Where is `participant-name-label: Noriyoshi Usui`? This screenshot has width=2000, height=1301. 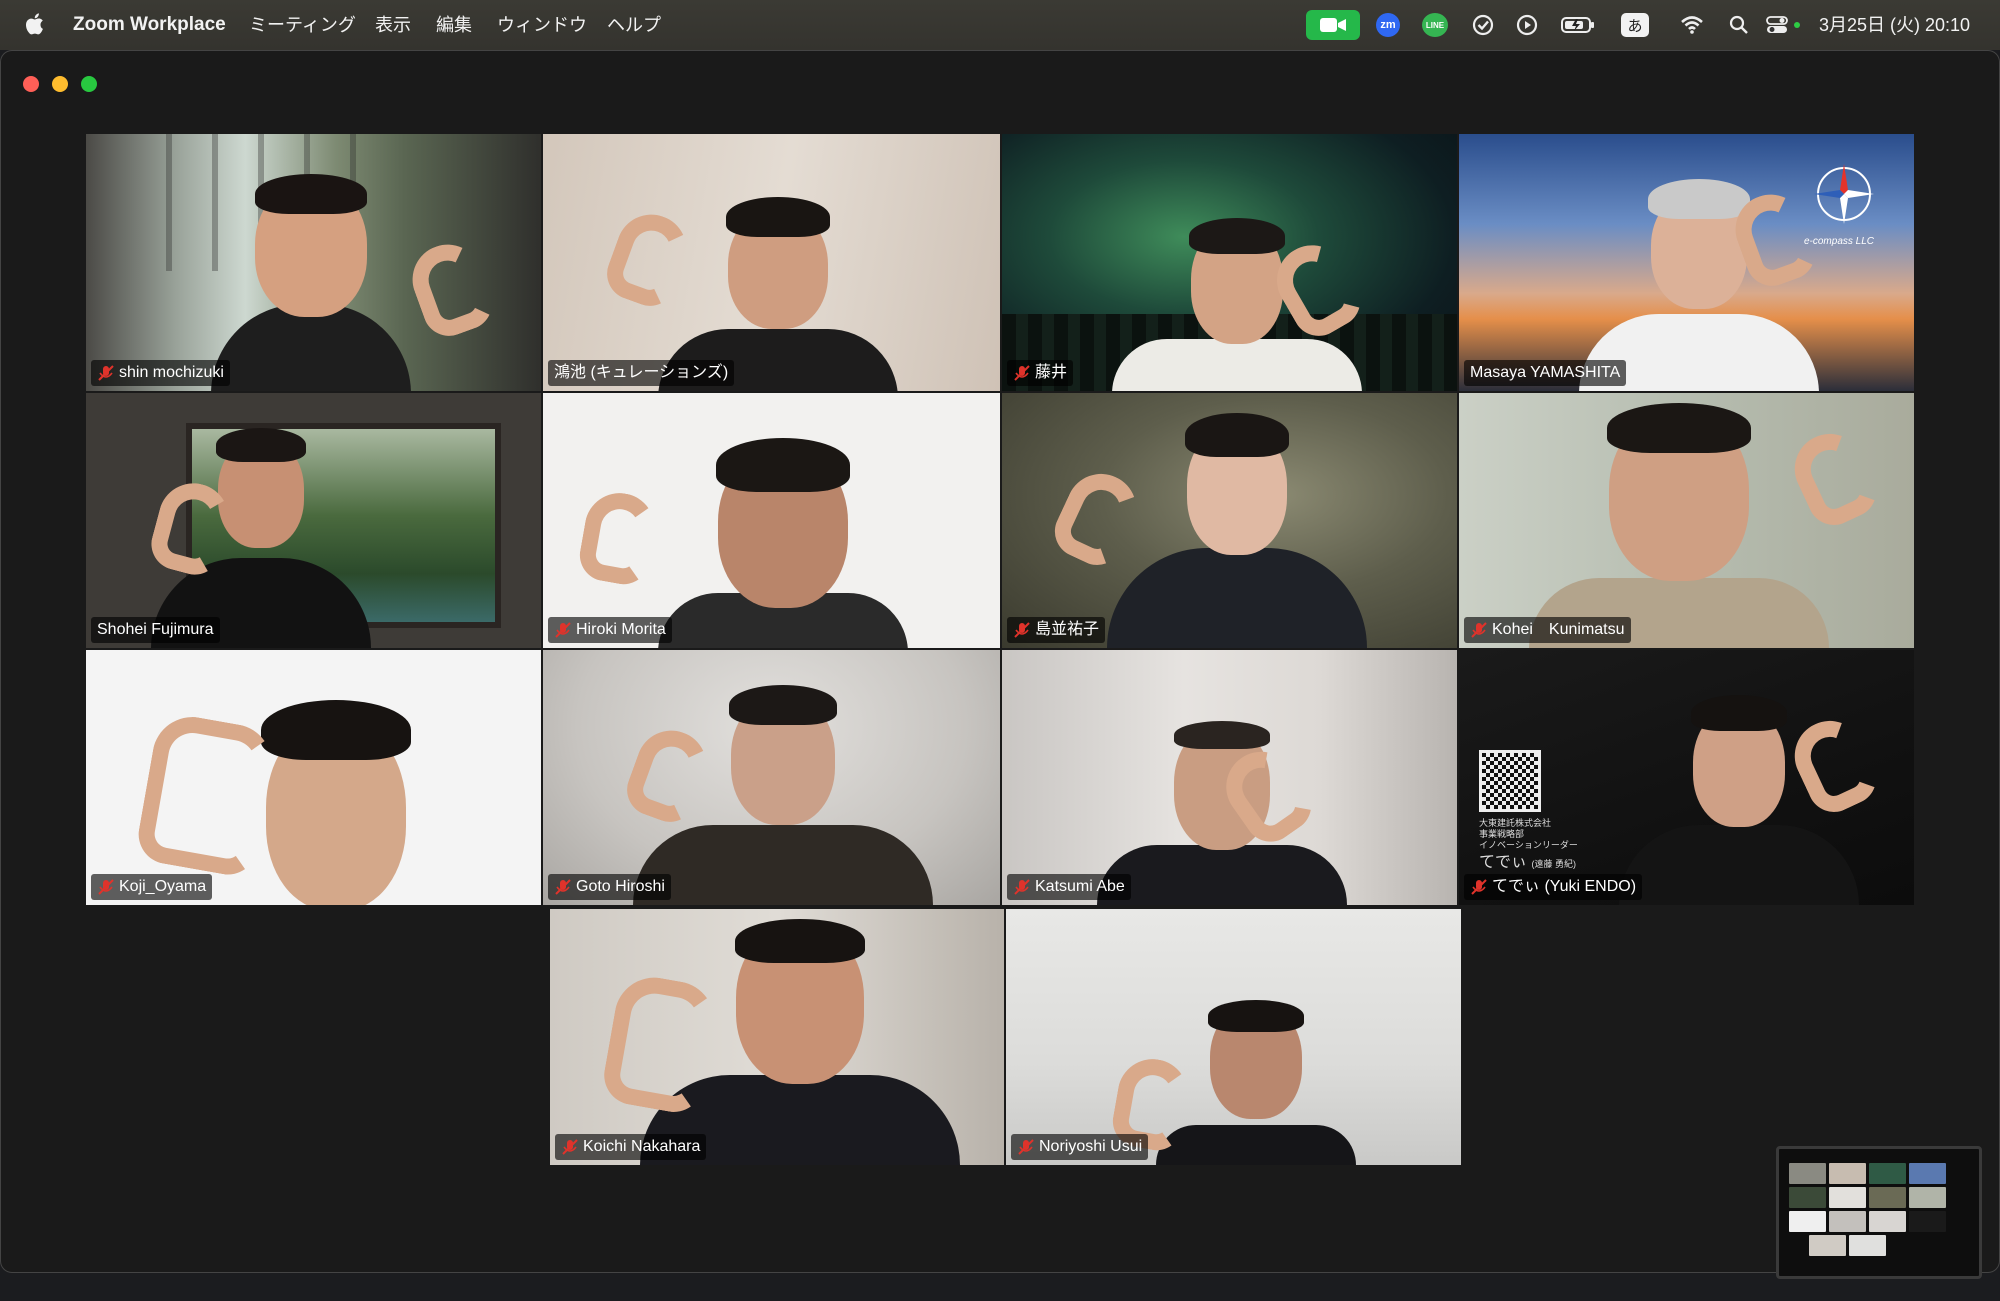 participant-name-label: Noriyoshi Usui is located at coordinates (1080, 1147).